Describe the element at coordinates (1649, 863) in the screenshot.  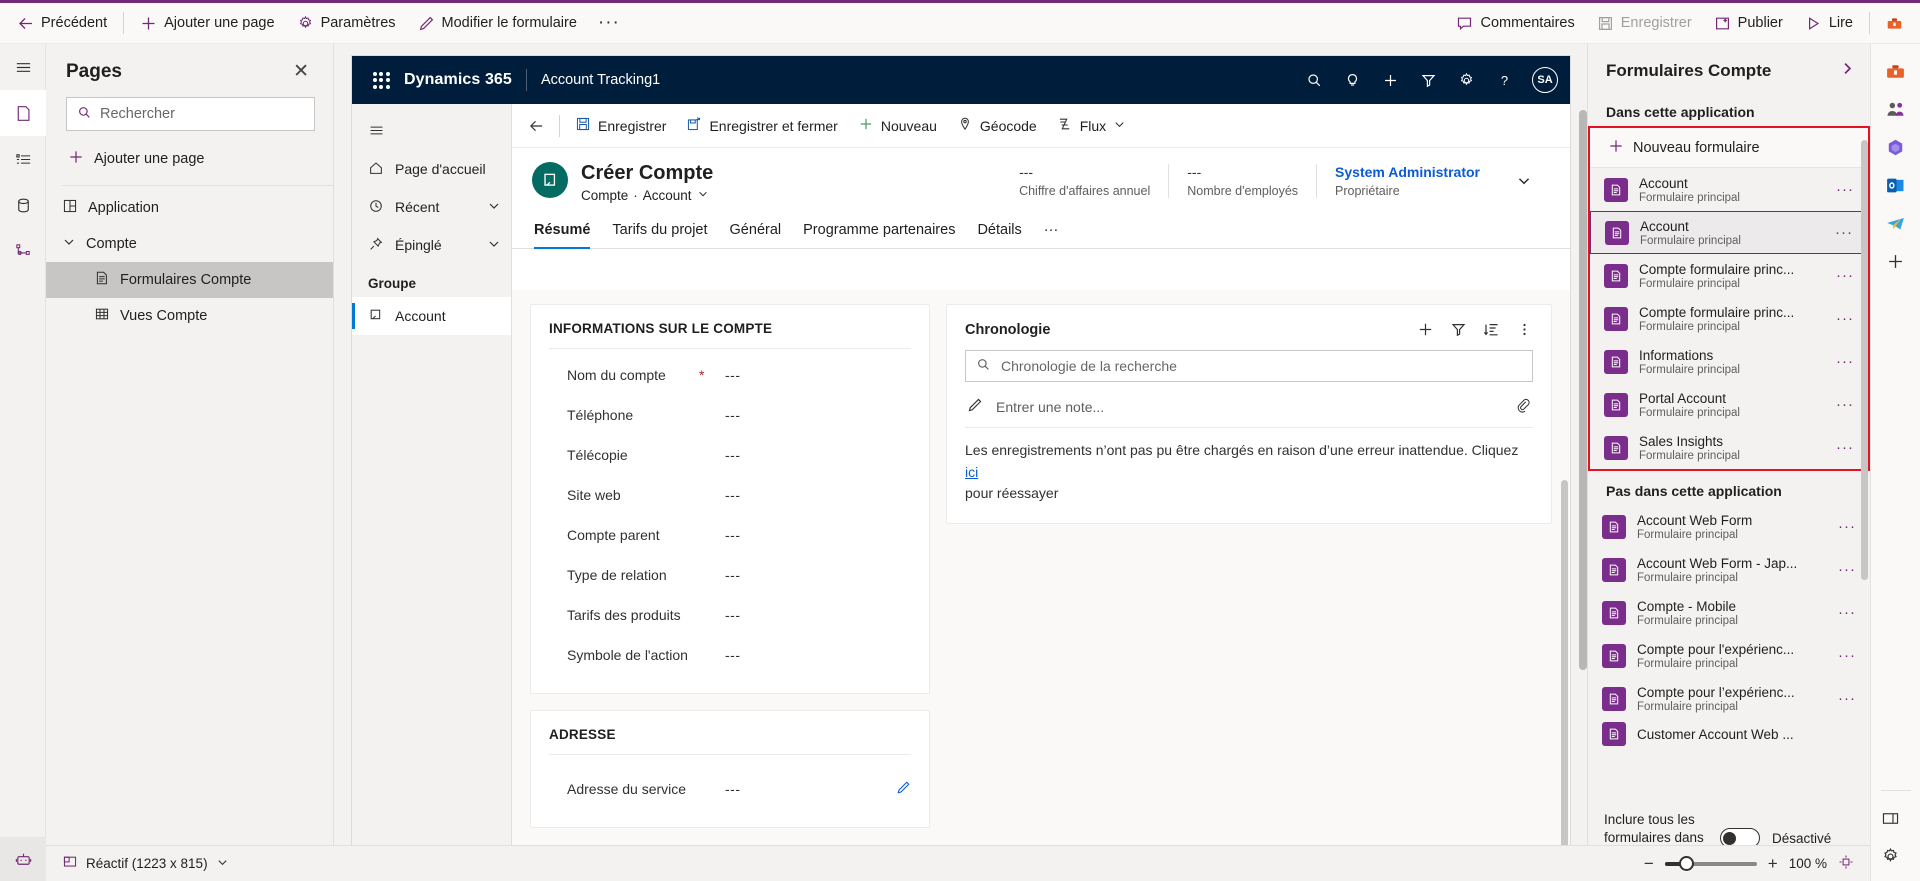
I see `zoom-out-button: −` at that location.